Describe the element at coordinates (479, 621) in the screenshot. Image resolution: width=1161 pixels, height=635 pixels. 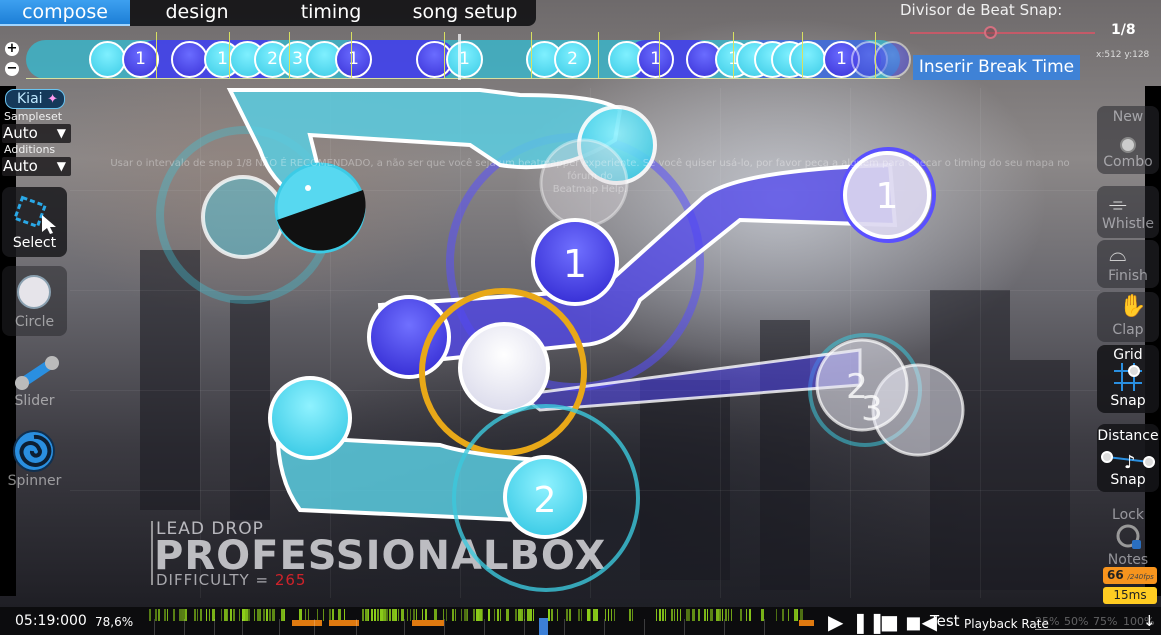
I see `song-timeline-scrubber` at that location.